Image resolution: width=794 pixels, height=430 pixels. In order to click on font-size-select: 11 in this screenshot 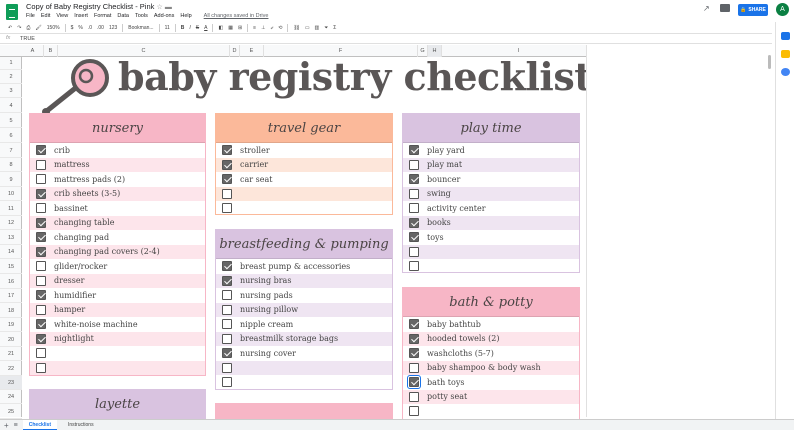, I will do `click(167, 28)`.